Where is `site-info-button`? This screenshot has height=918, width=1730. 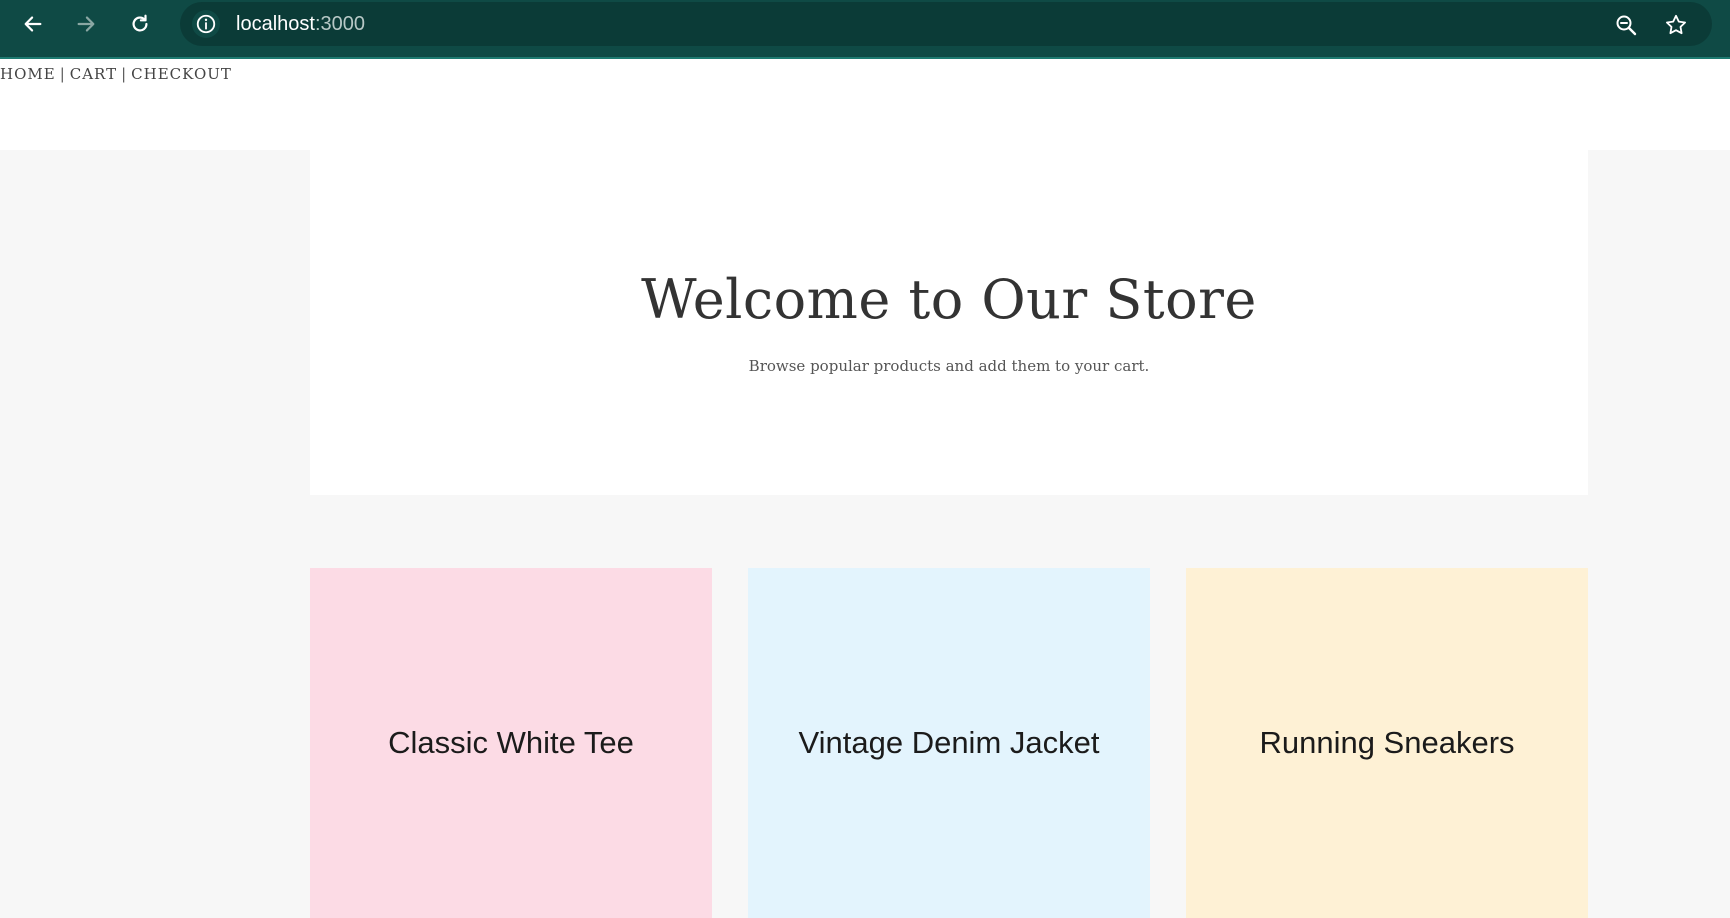
site-info-button is located at coordinates (206, 24).